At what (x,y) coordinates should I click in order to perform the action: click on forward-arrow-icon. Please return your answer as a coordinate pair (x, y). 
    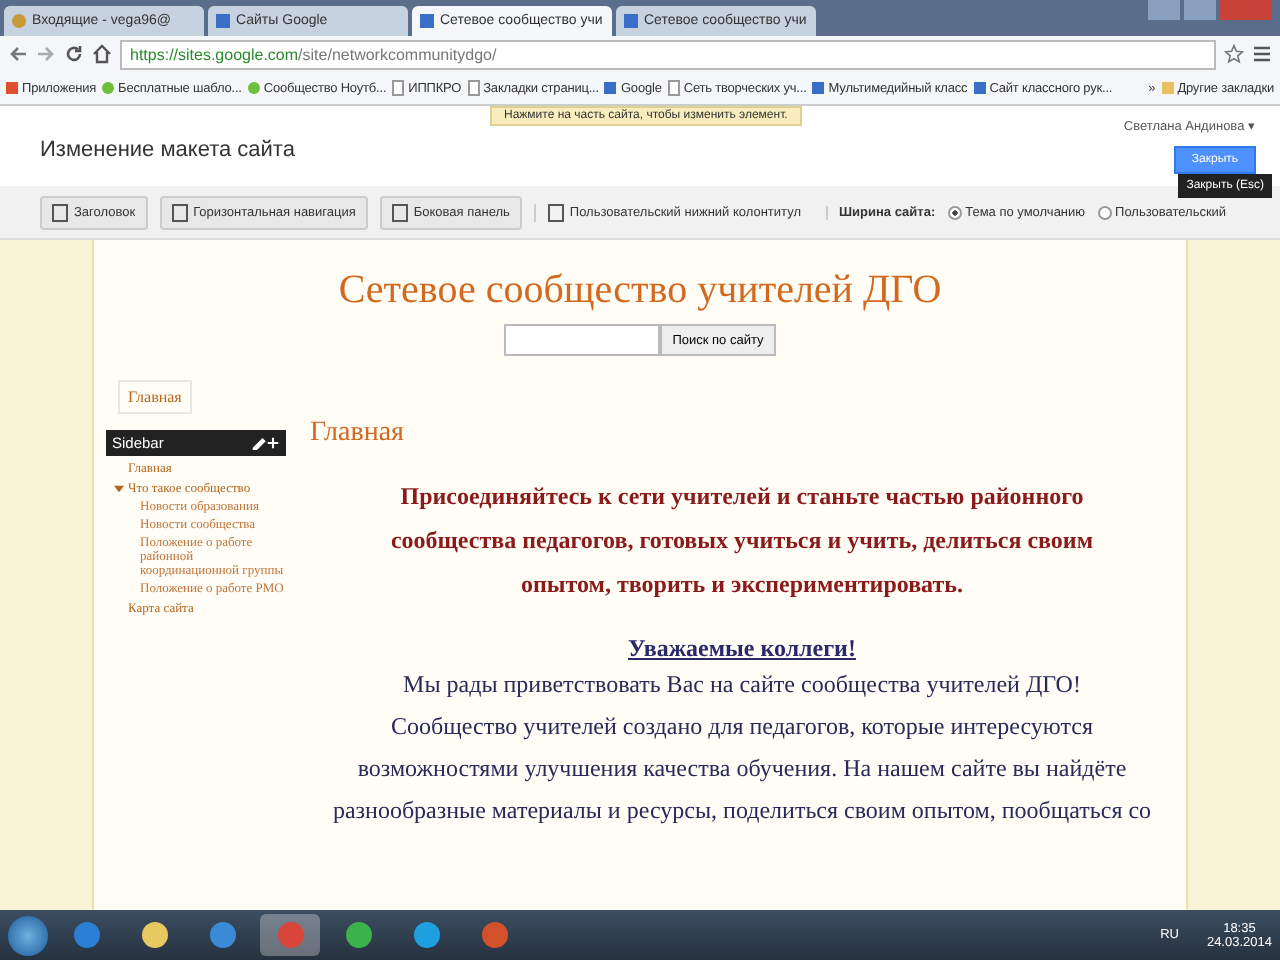
    Looking at the image, I should click on (46, 54).